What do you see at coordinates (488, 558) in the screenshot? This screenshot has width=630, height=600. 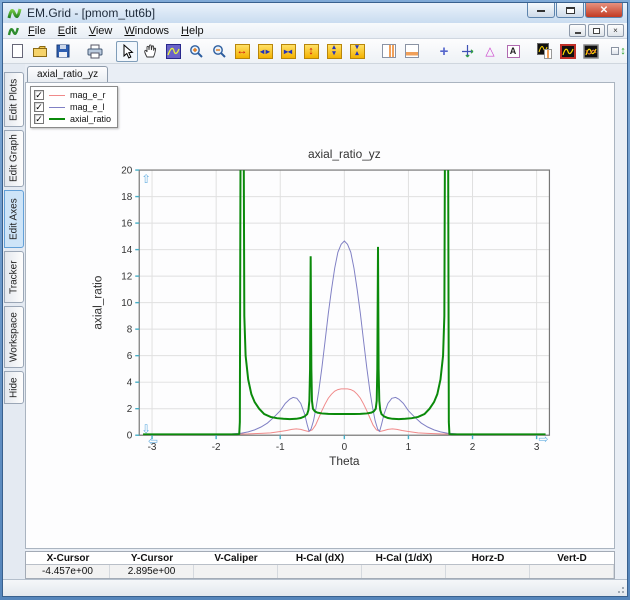 I see `tracker-col-header: Horz-D` at bounding box center [488, 558].